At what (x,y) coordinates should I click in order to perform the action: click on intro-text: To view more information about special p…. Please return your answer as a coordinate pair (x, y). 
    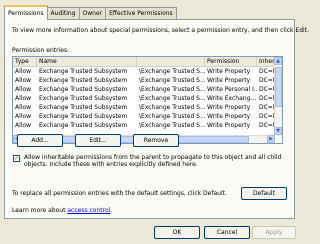
    Looking at the image, I should click on (160, 30).